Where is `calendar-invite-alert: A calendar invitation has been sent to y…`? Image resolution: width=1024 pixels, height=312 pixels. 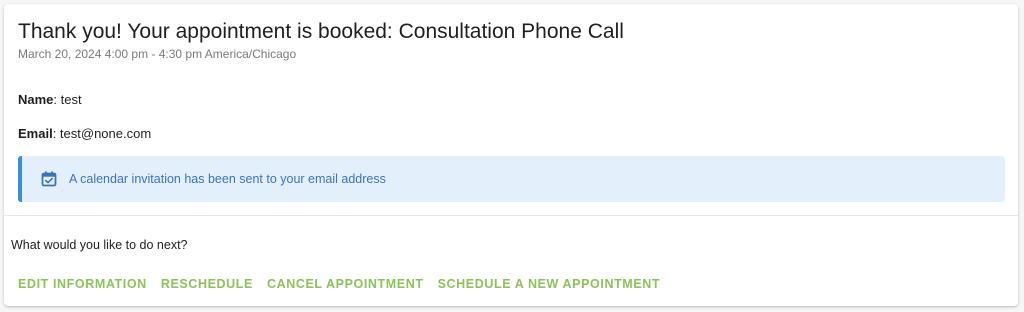 calendar-invite-alert: A calendar invitation has been sent to y… is located at coordinates (511, 179).